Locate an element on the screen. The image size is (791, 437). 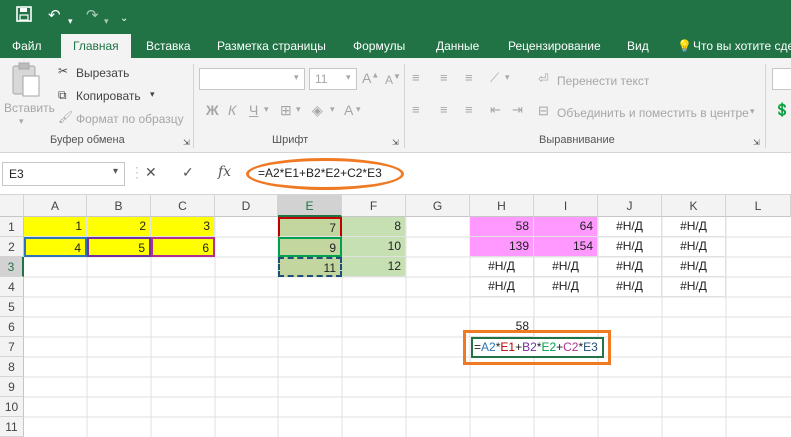
row-header-8: 8 is located at coordinates (12, 367).